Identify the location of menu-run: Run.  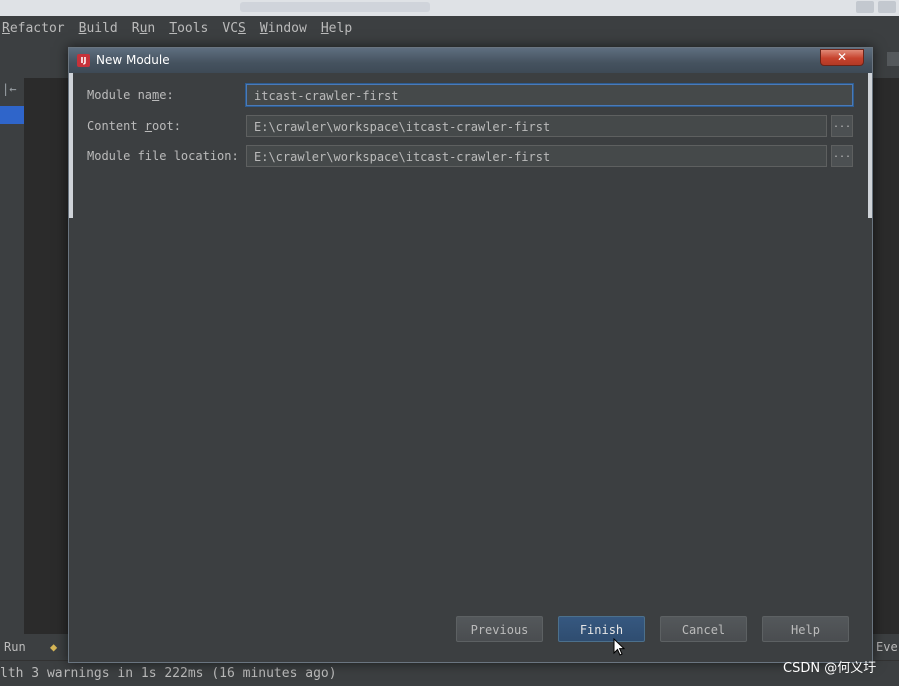
(143, 28).